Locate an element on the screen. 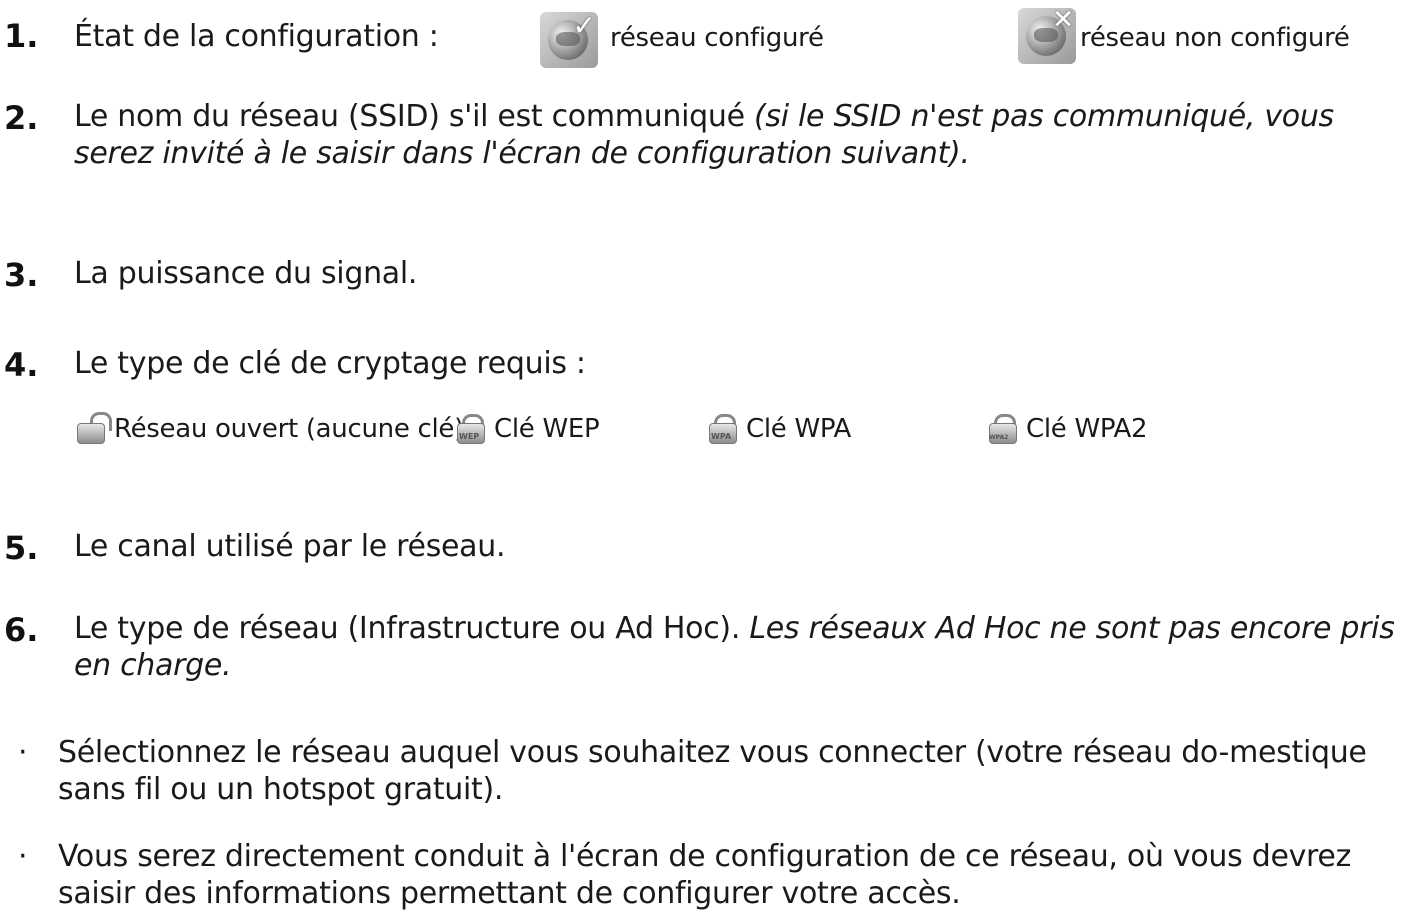 The height and width of the screenshot is (923, 1416). step-number: 4. is located at coordinates (21, 365).